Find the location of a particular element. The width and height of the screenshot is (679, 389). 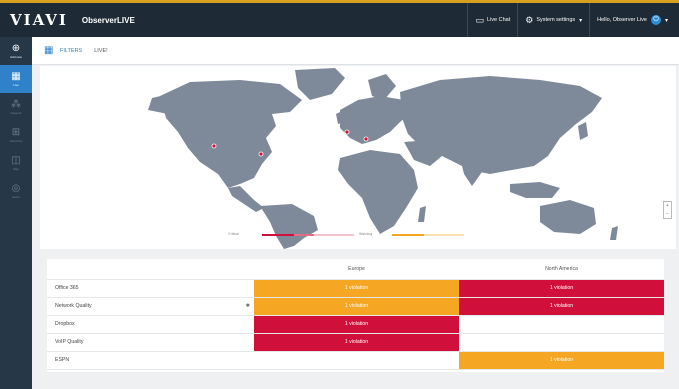

map-region-southeast-asia is located at coordinates (535, 190).